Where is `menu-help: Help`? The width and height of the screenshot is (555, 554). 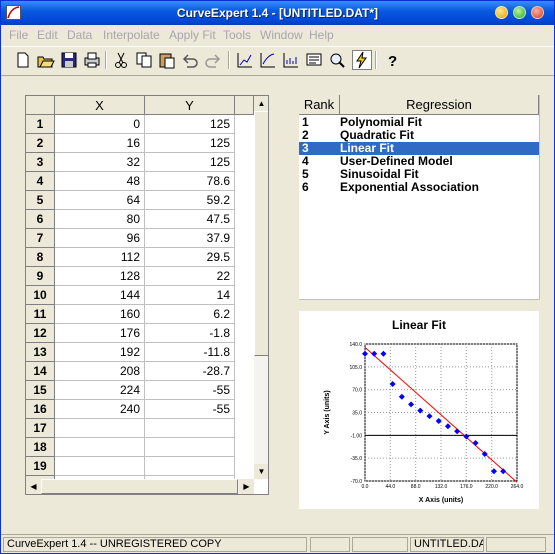 menu-help: Help is located at coordinates (321, 35).